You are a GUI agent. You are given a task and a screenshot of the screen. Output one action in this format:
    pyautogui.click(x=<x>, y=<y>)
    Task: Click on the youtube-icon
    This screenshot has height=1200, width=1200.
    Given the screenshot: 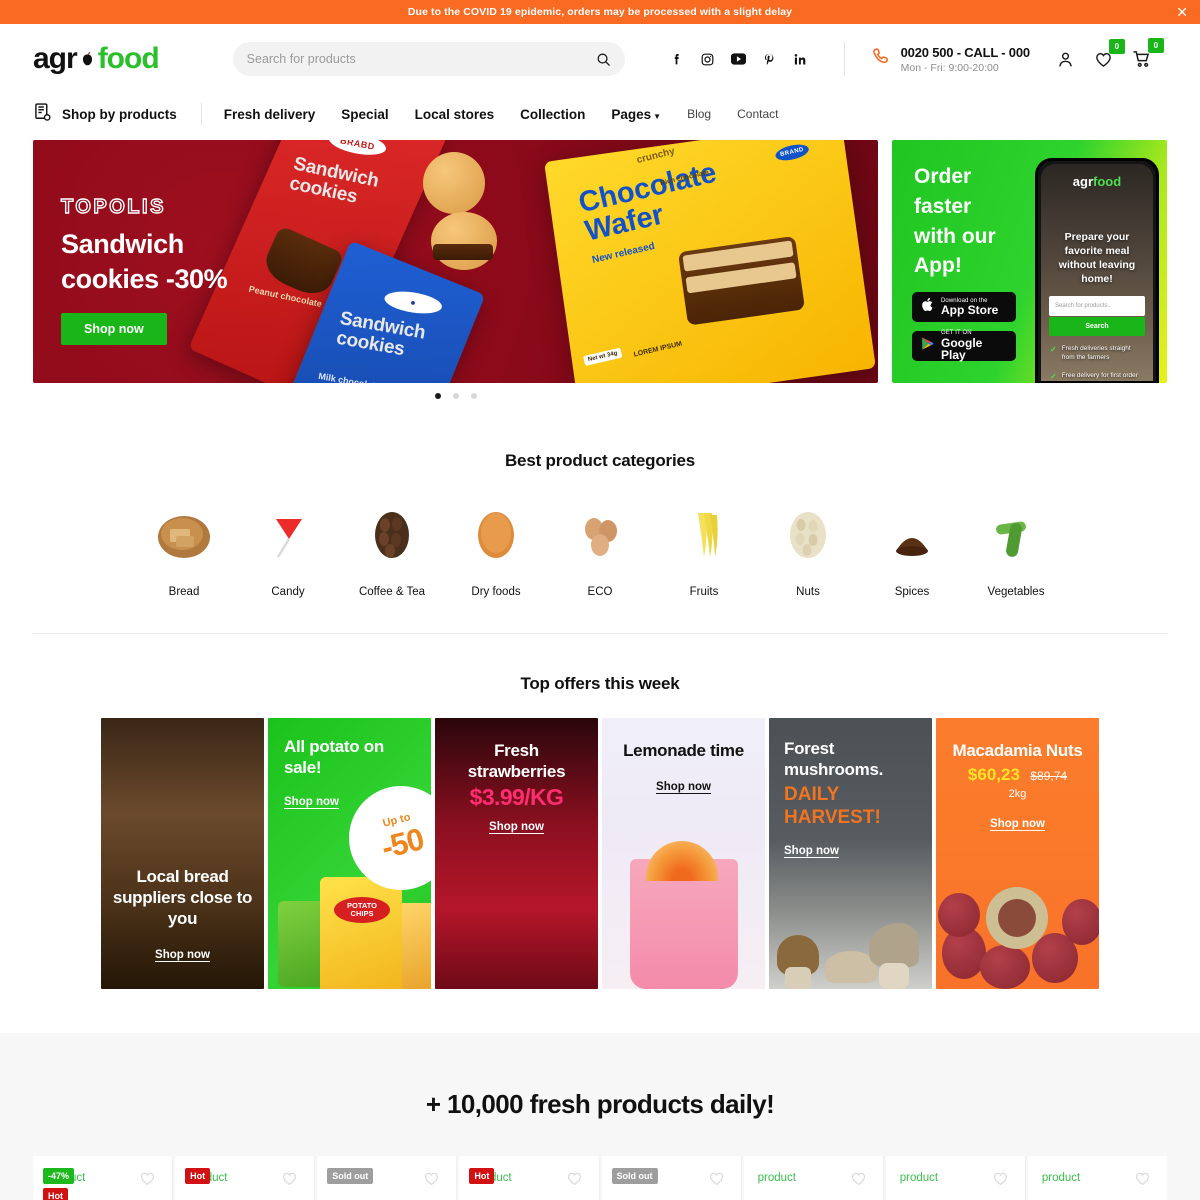 What is the action you would take?
    pyautogui.click(x=738, y=59)
    